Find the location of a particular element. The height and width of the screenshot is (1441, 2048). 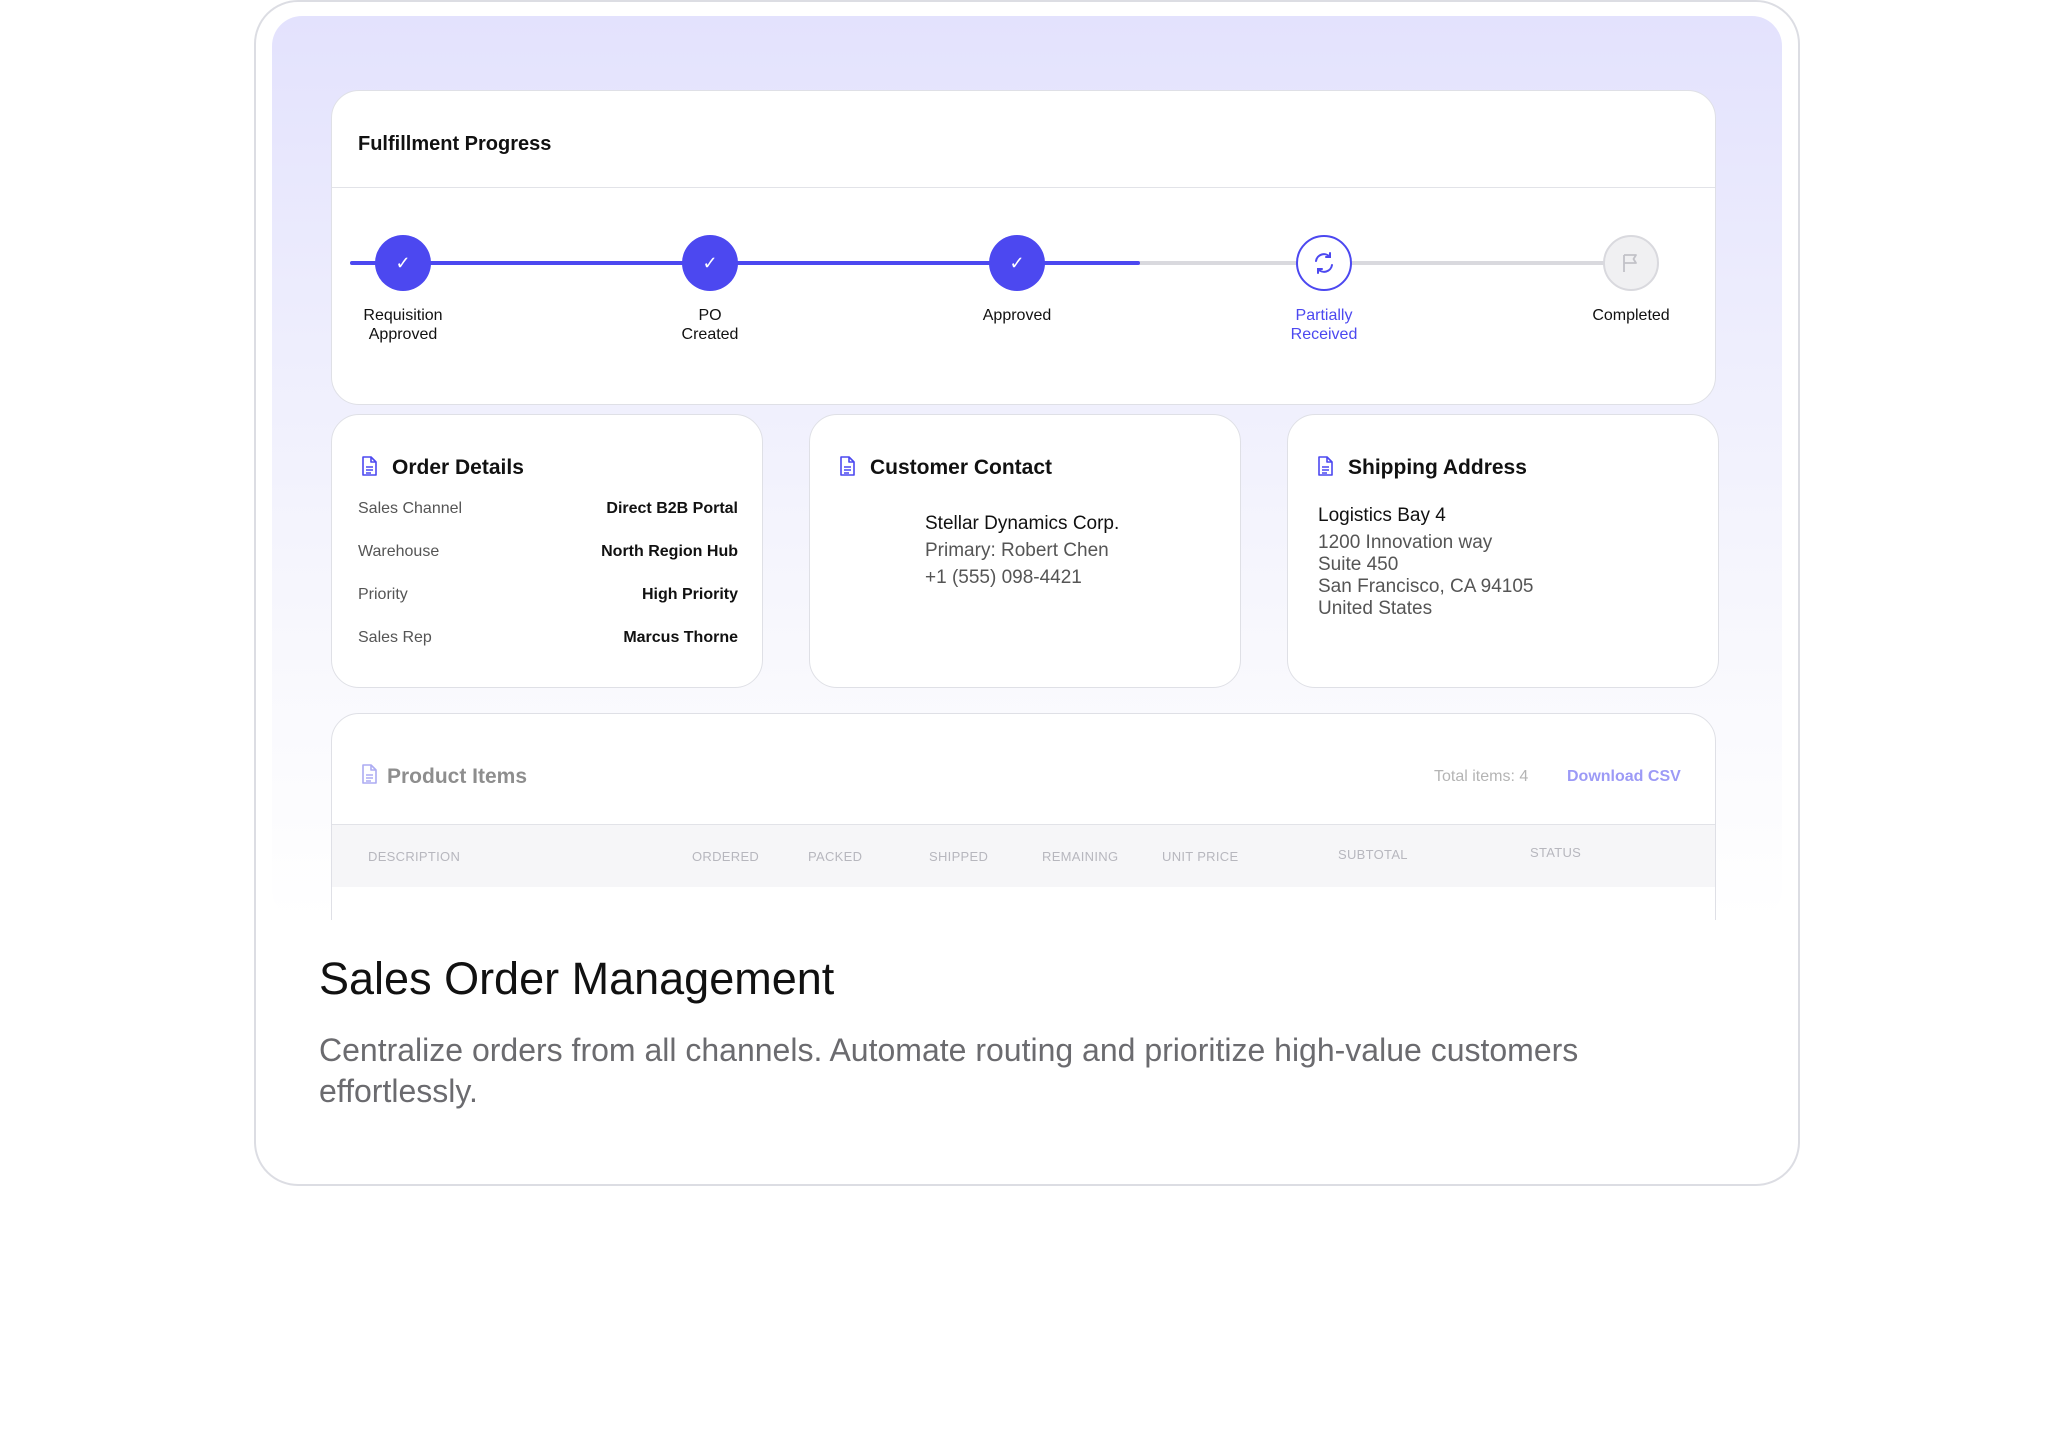

address-name: Logistics Bay 4 is located at coordinates (1382, 515).